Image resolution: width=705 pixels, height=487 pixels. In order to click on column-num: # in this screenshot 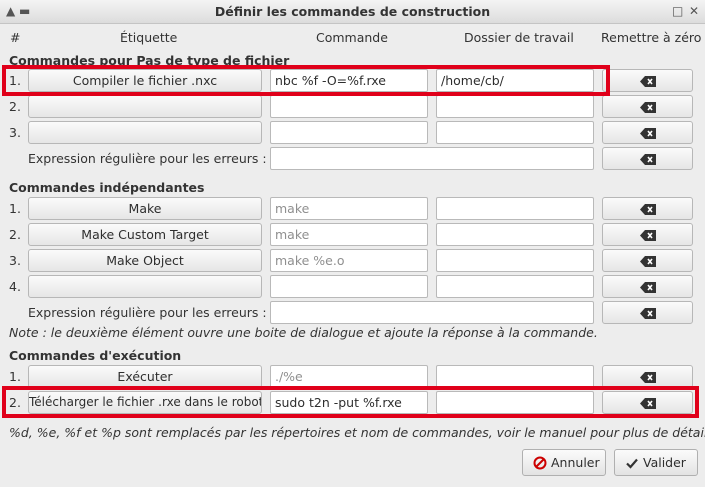, I will do `click(15, 37)`.